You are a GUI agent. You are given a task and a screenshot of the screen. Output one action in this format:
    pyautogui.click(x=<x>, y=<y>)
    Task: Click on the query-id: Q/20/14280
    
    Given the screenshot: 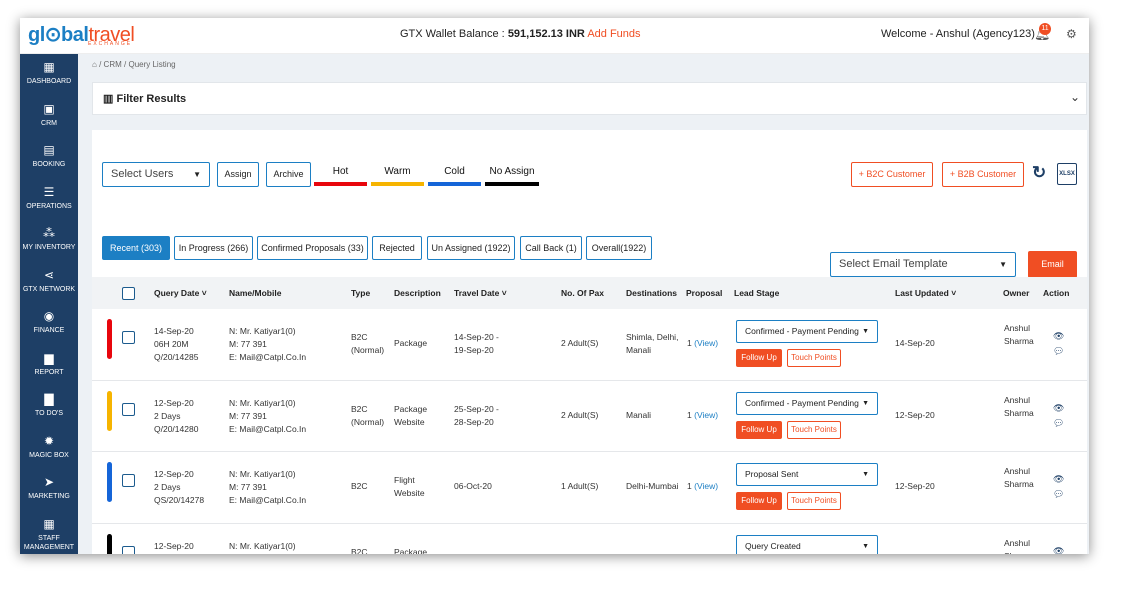 What is the action you would take?
    pyautogui.click(x=176, y=429)
    